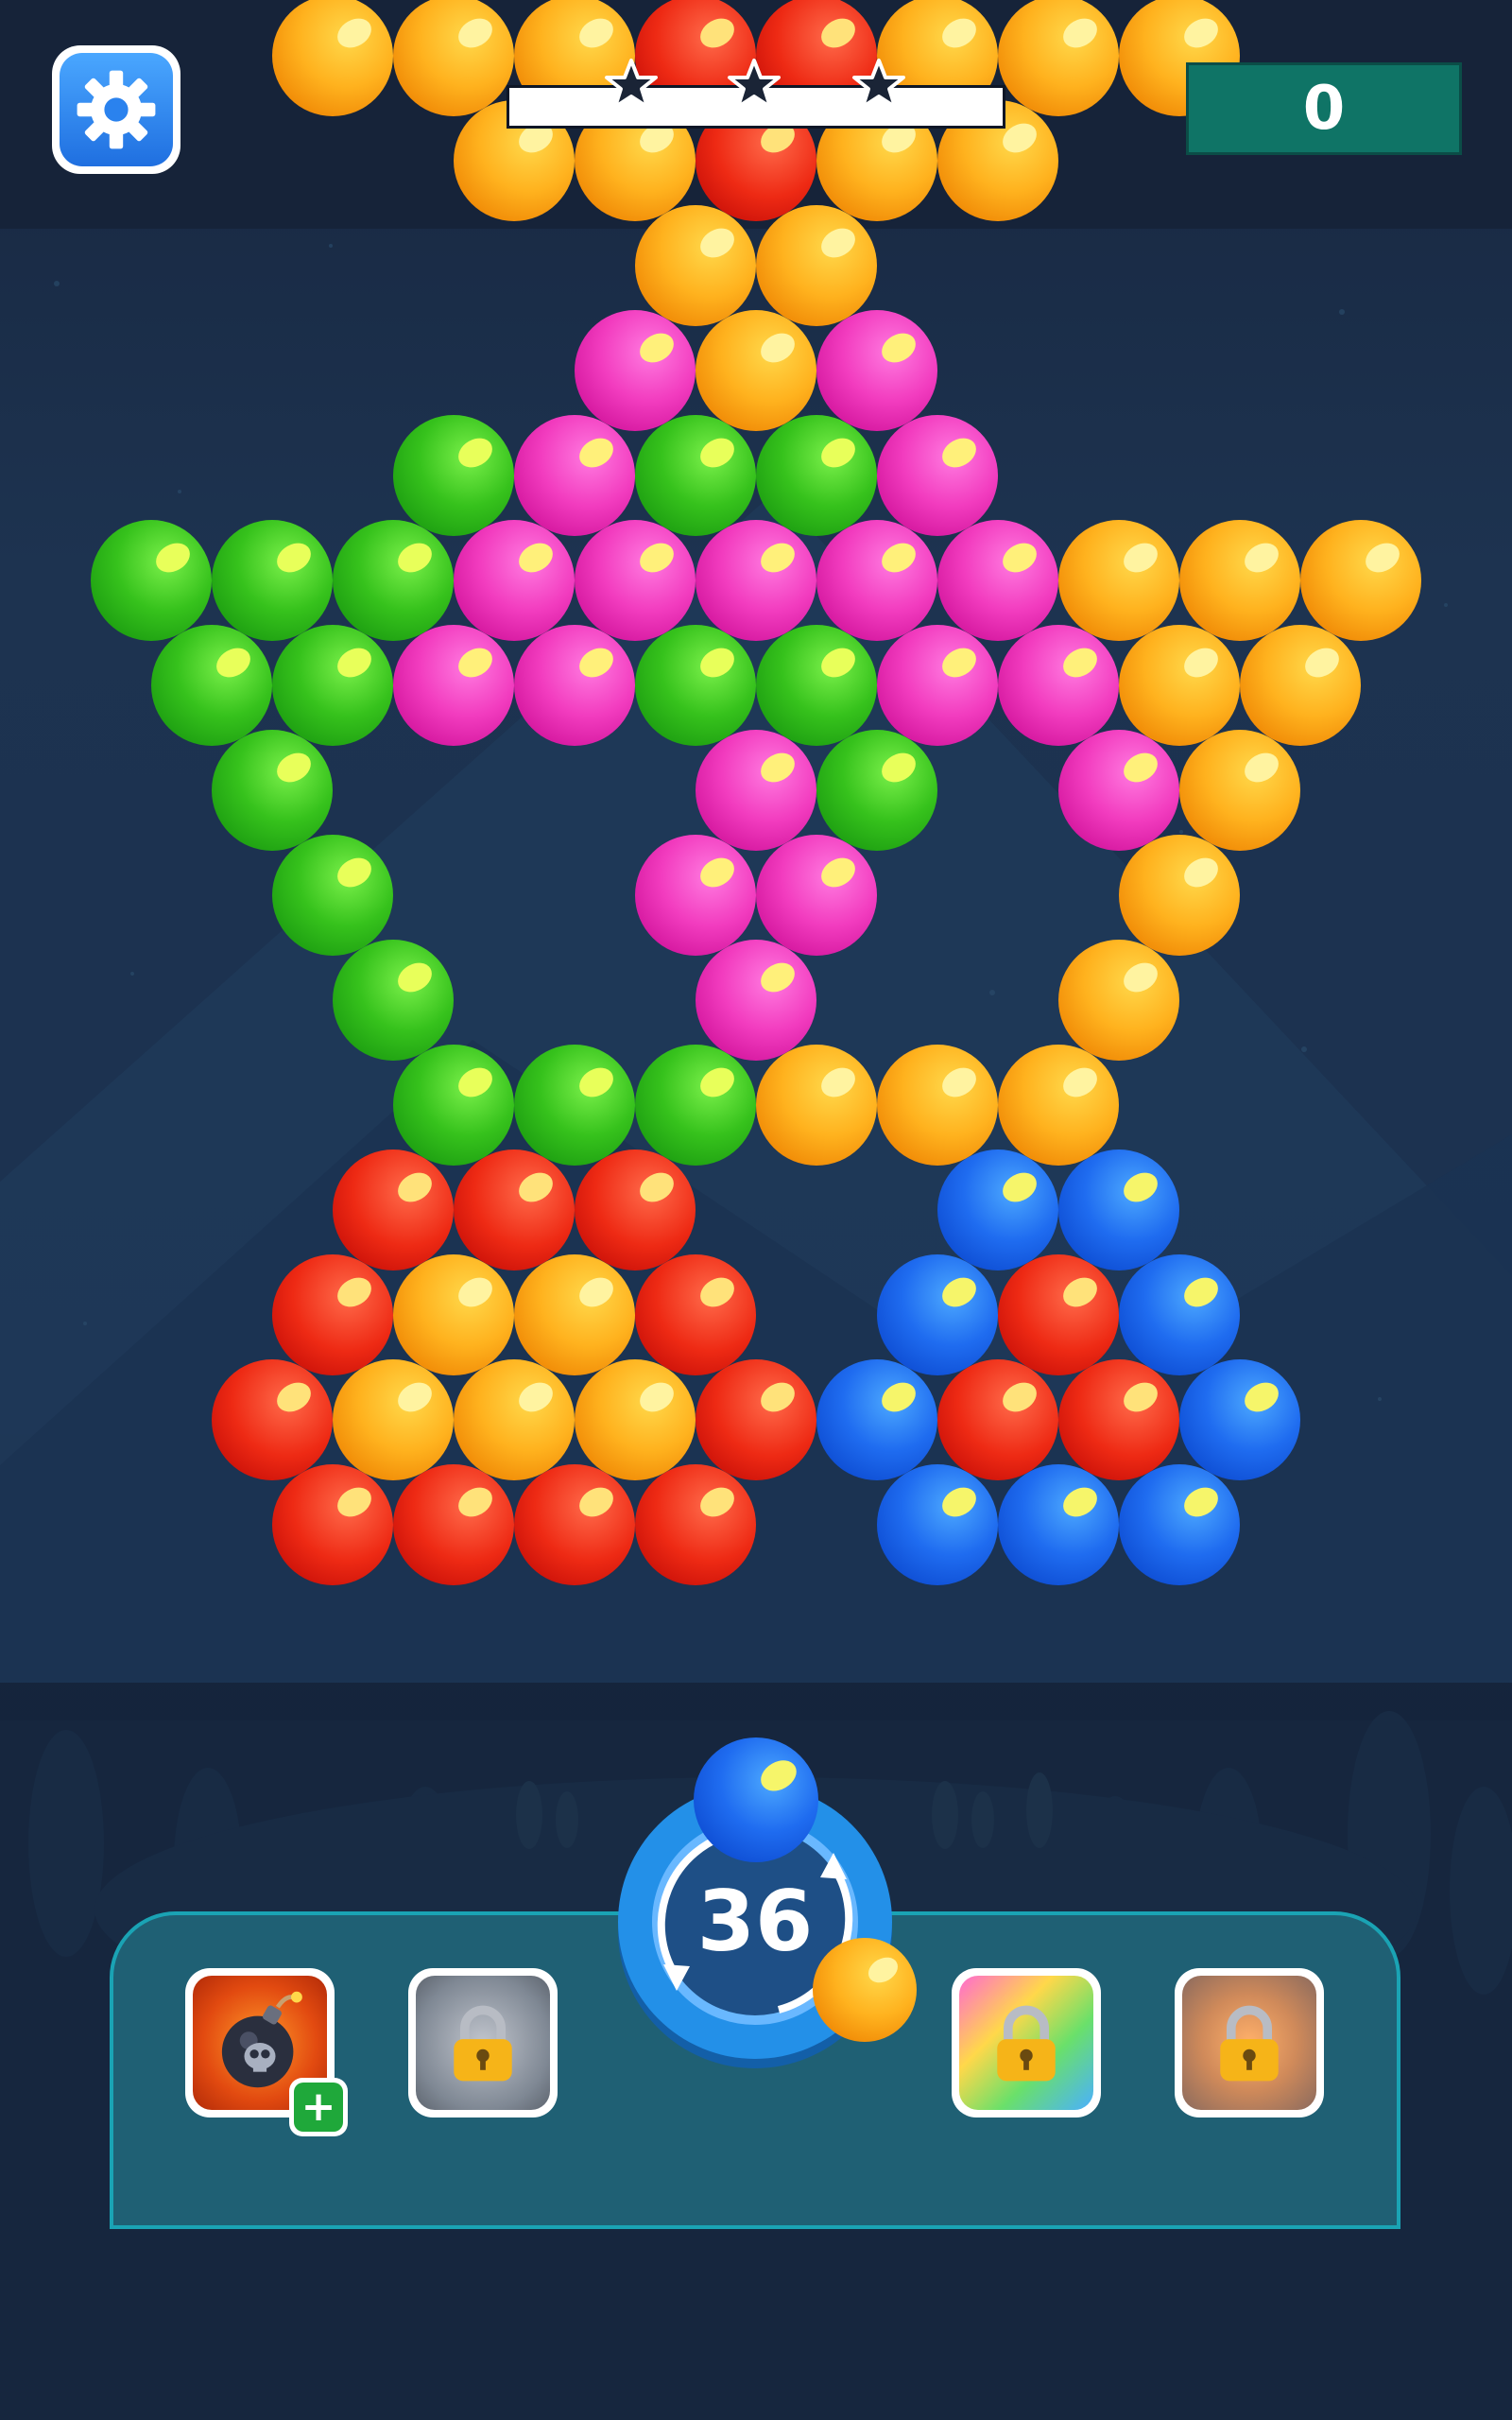  Describe the element at coordinates (318, 2107) in the screenshot. I see `add-bomb-button: +` at that location.